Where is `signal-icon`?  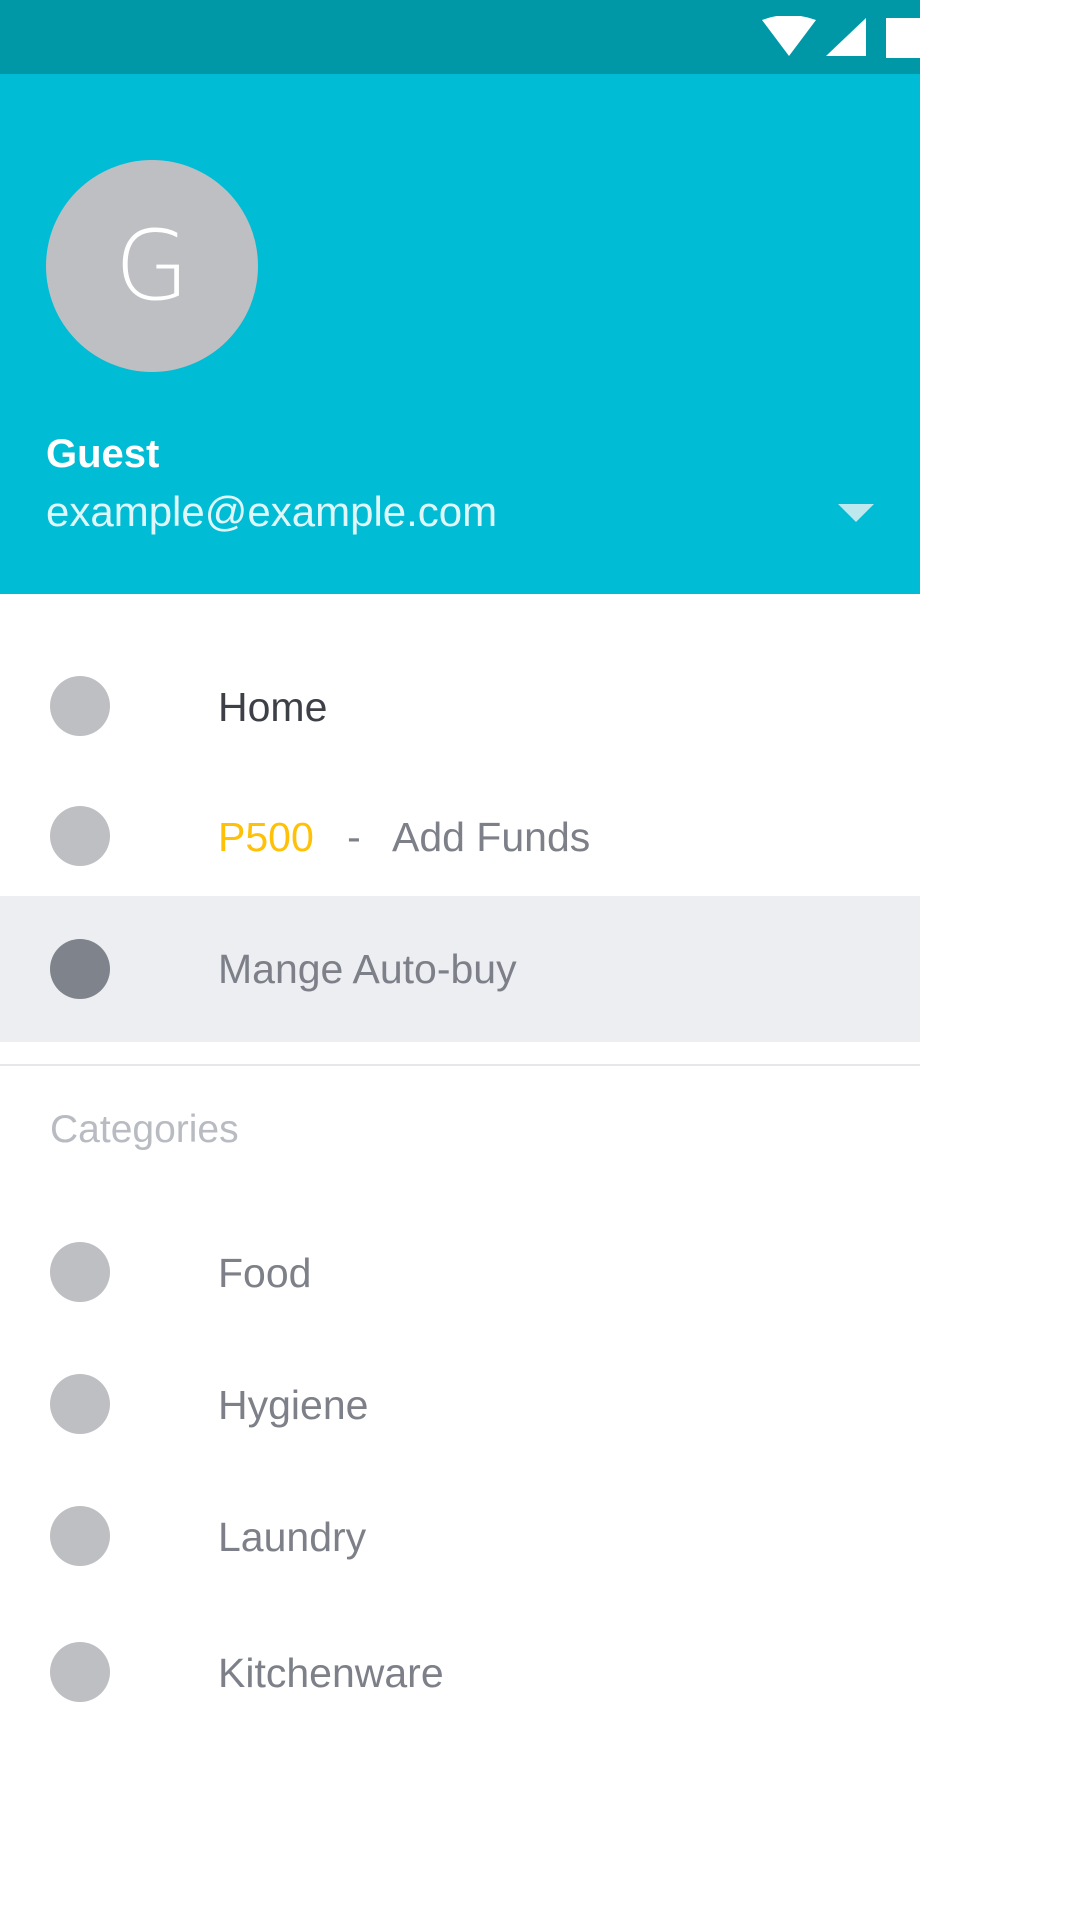
signal-icon is located at coordinates (846, 37).